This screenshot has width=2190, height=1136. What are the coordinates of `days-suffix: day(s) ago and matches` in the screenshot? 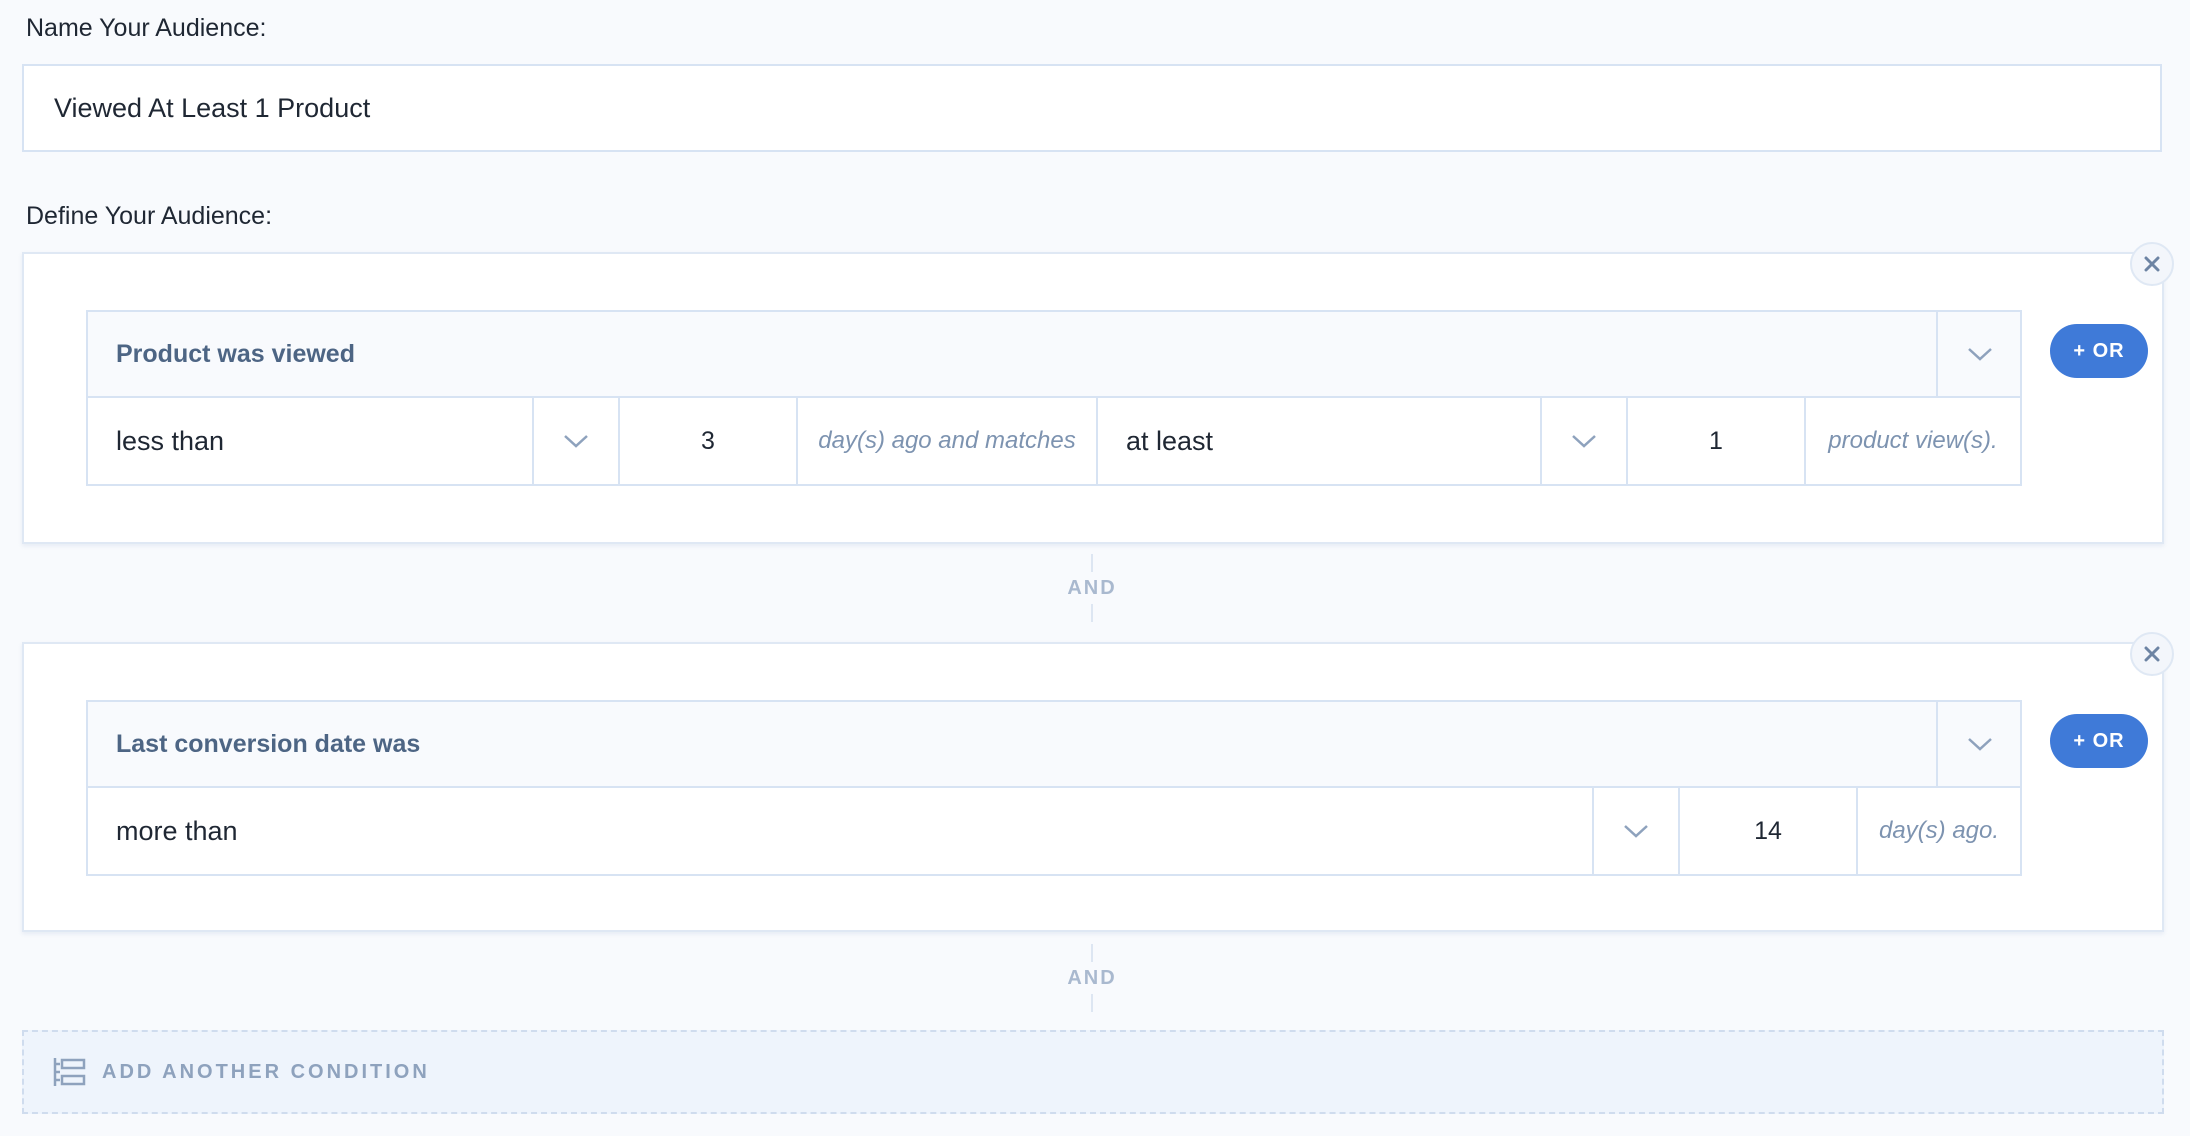 It's located at (946, 441).